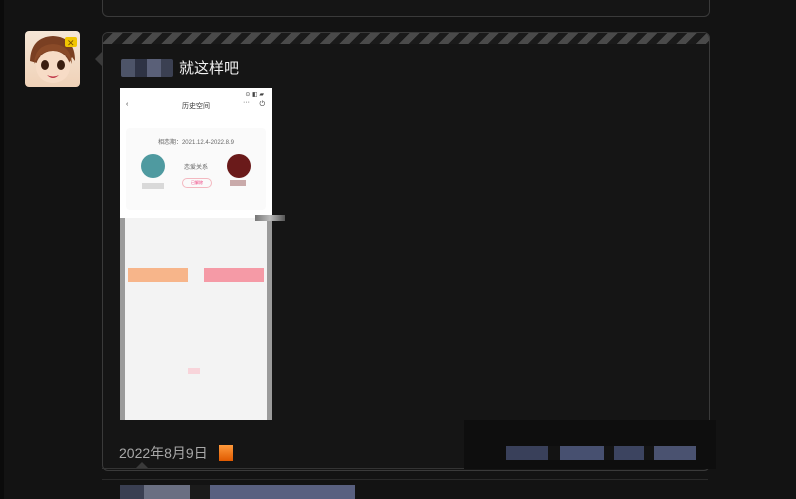  What do you see at coordinates (98, 59) in the screenshot?
I see `post-pointer` at bounding box center [98, 59].